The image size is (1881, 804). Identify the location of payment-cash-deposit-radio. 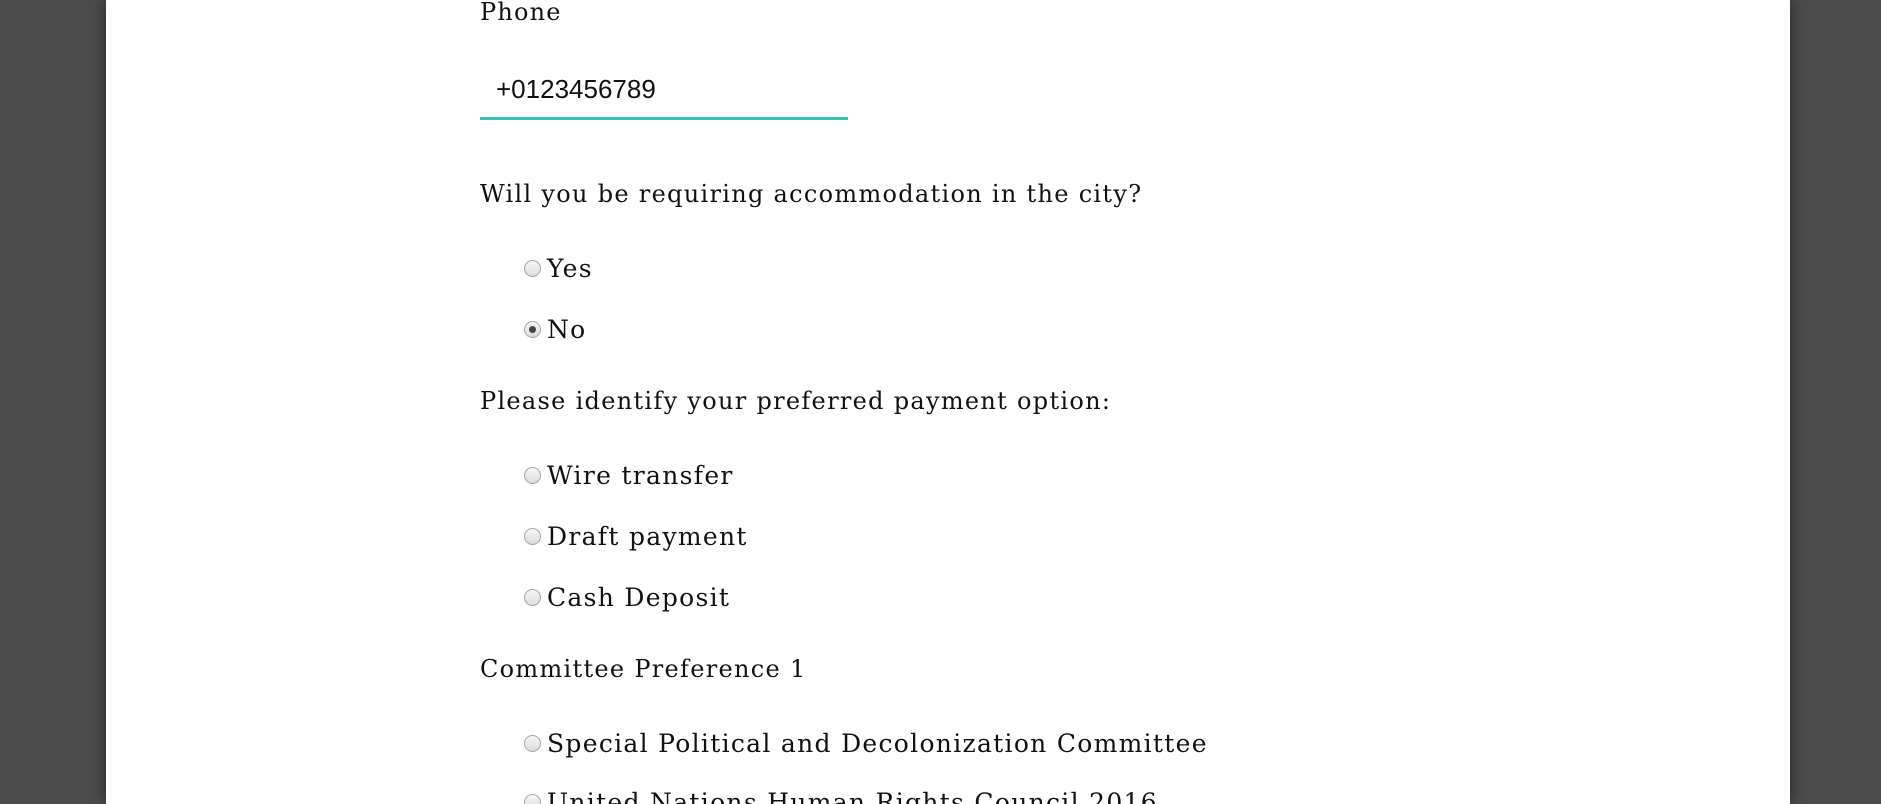
(532, 597).